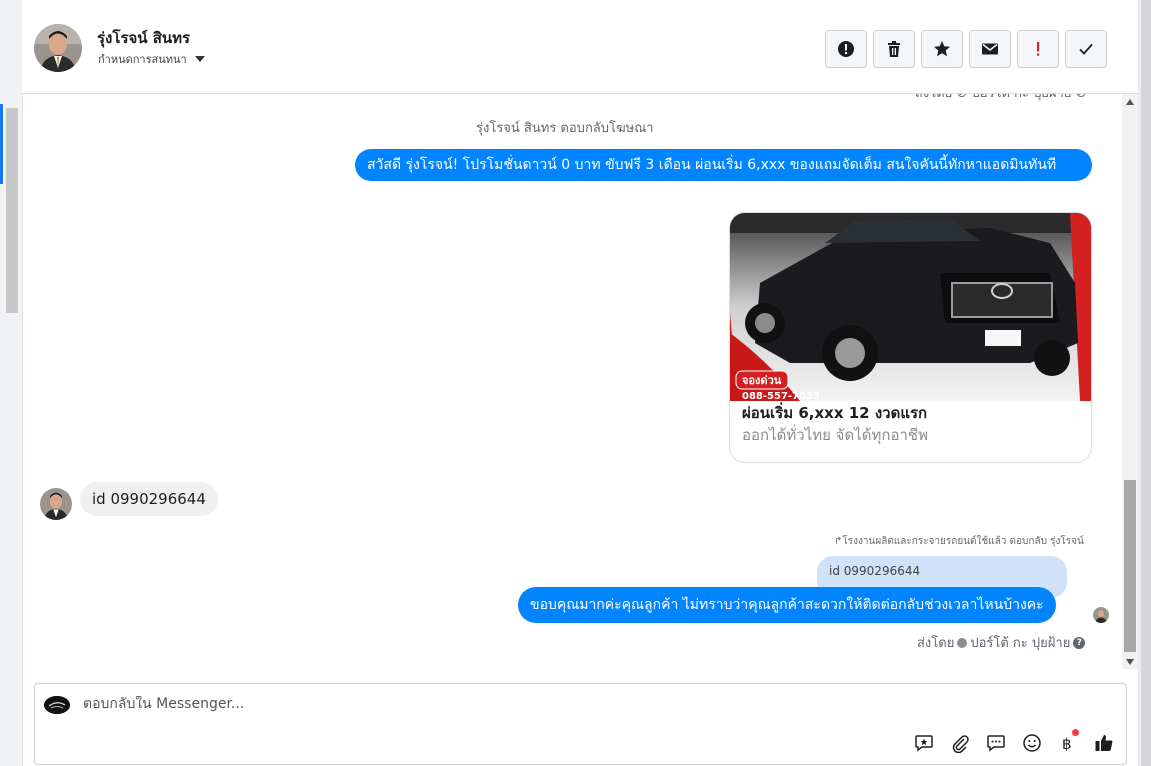 The width and height of the screenshot is (1151, 766). I want to click on trash-icon, so click(894, 49).